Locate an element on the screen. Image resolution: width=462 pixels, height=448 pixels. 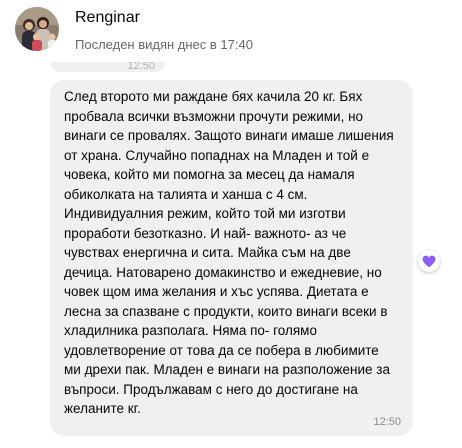
purple-heart-icon is located at coordinates (429, 261).